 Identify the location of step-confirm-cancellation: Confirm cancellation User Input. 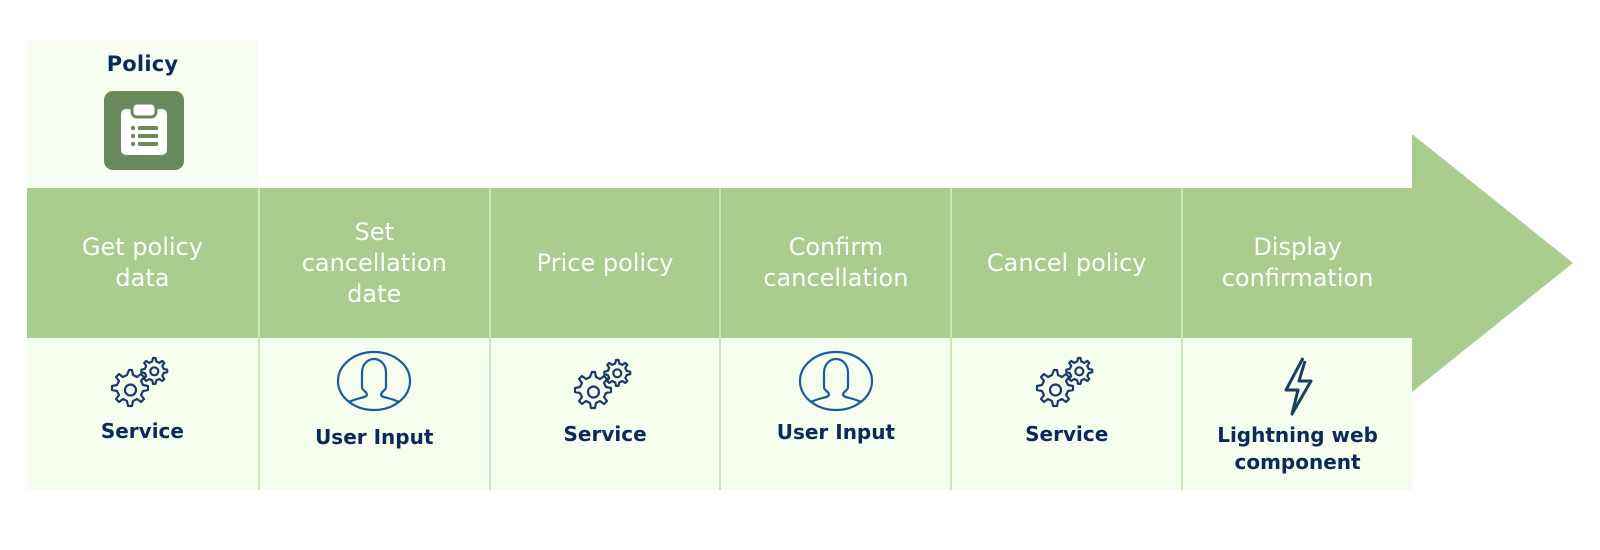
(835, 339).